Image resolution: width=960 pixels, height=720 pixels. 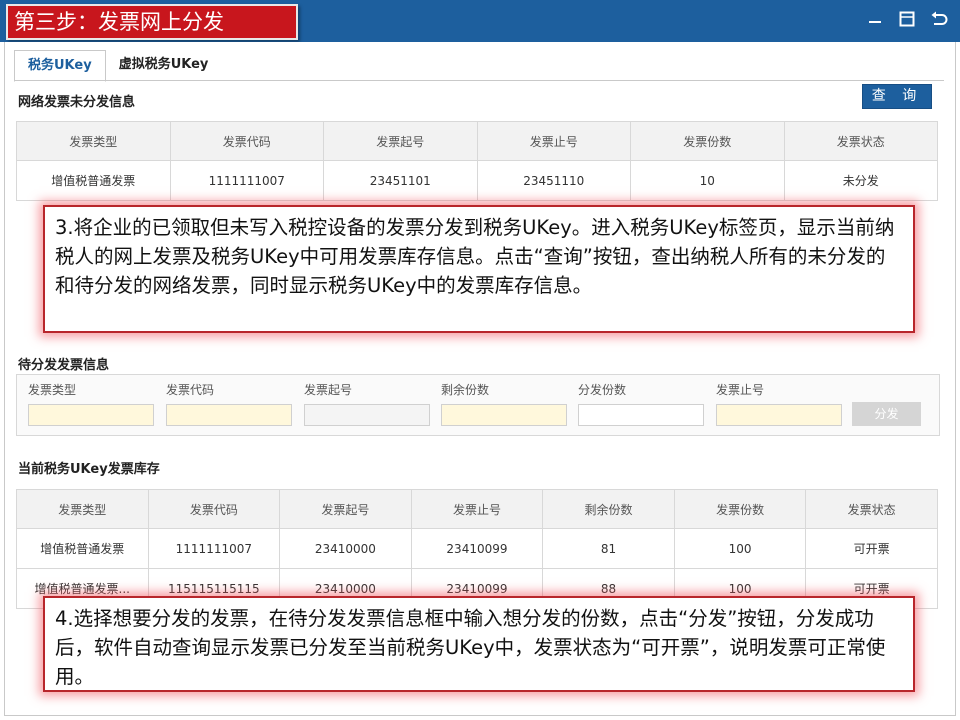 I want to click on field-label: 发票类型, so click(x=52, y=390).